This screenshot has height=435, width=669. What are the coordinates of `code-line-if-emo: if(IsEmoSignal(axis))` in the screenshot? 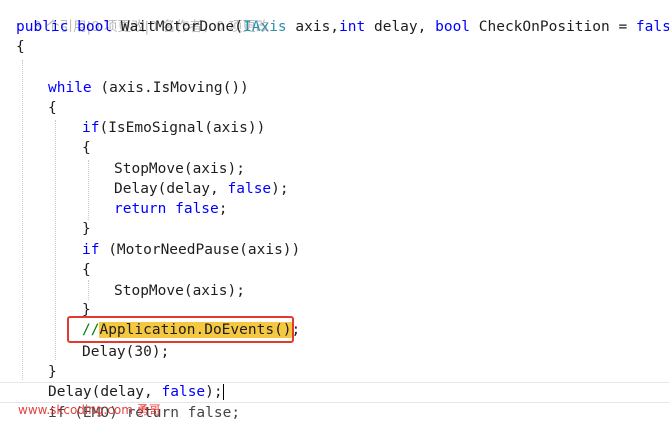 It's located at (173, 128).